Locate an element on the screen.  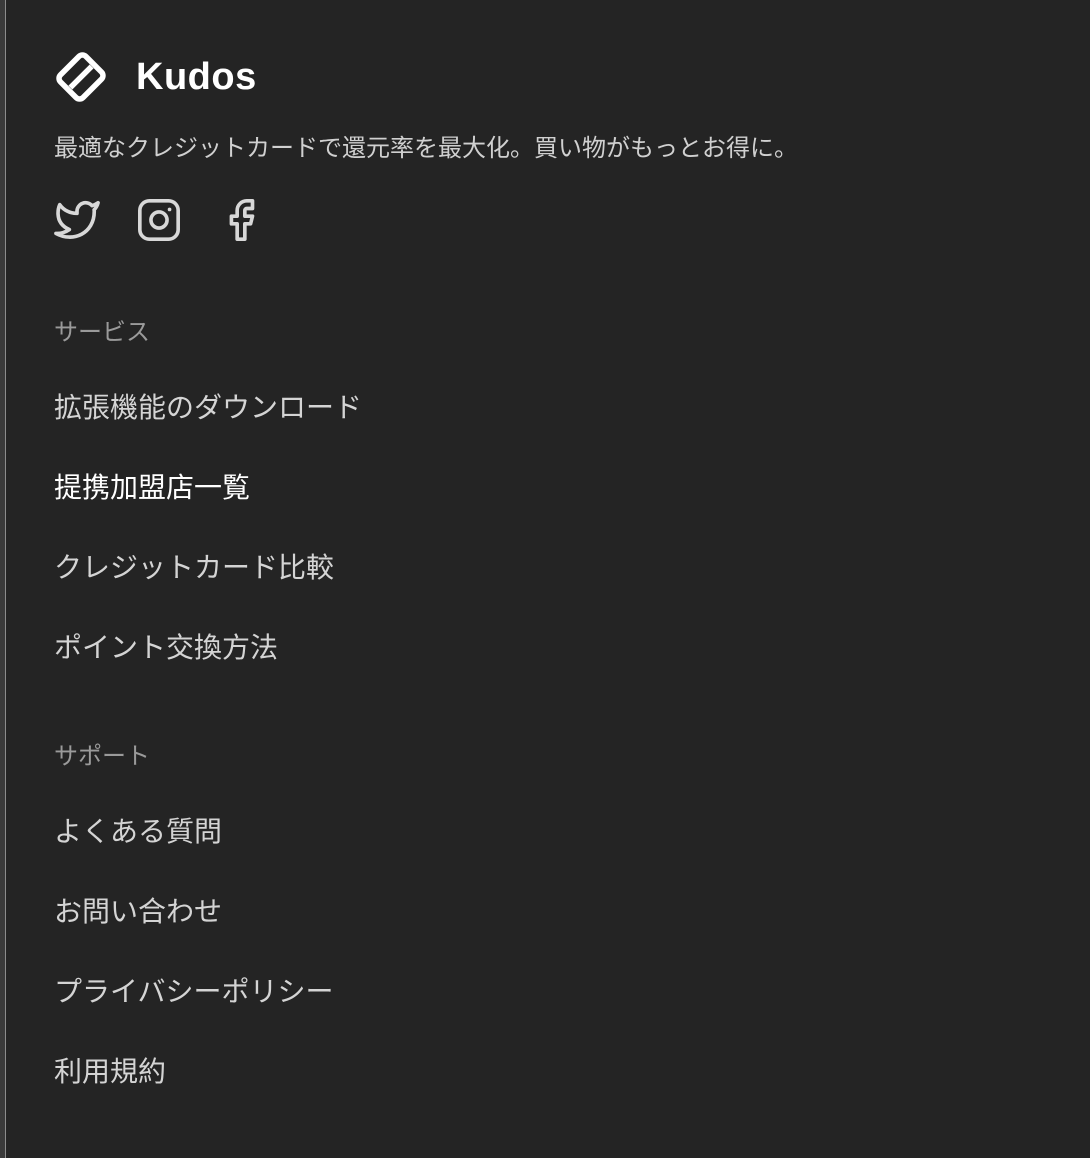
link-point-exchange: ポイント交換方法 is located at coordinates (166, 646).